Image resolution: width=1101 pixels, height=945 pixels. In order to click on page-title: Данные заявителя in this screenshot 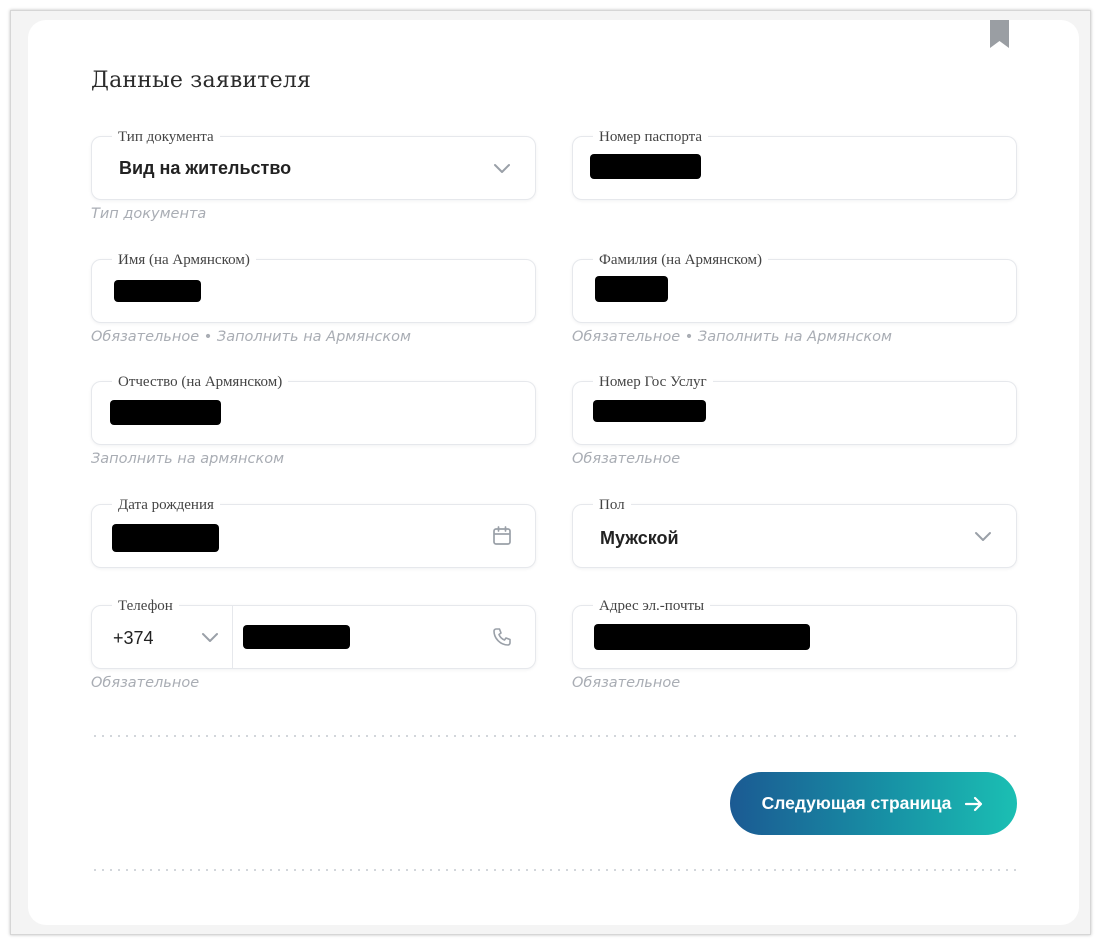, I will do `click(201, 80)`.